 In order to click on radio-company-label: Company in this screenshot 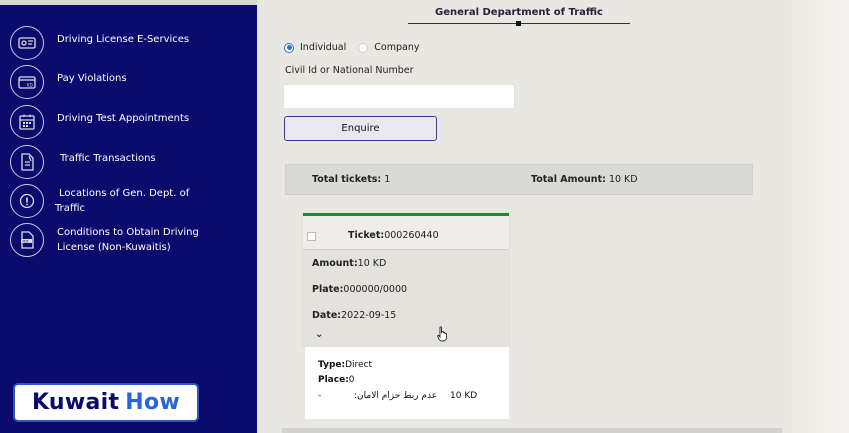, I will do `click(396, 47)`.